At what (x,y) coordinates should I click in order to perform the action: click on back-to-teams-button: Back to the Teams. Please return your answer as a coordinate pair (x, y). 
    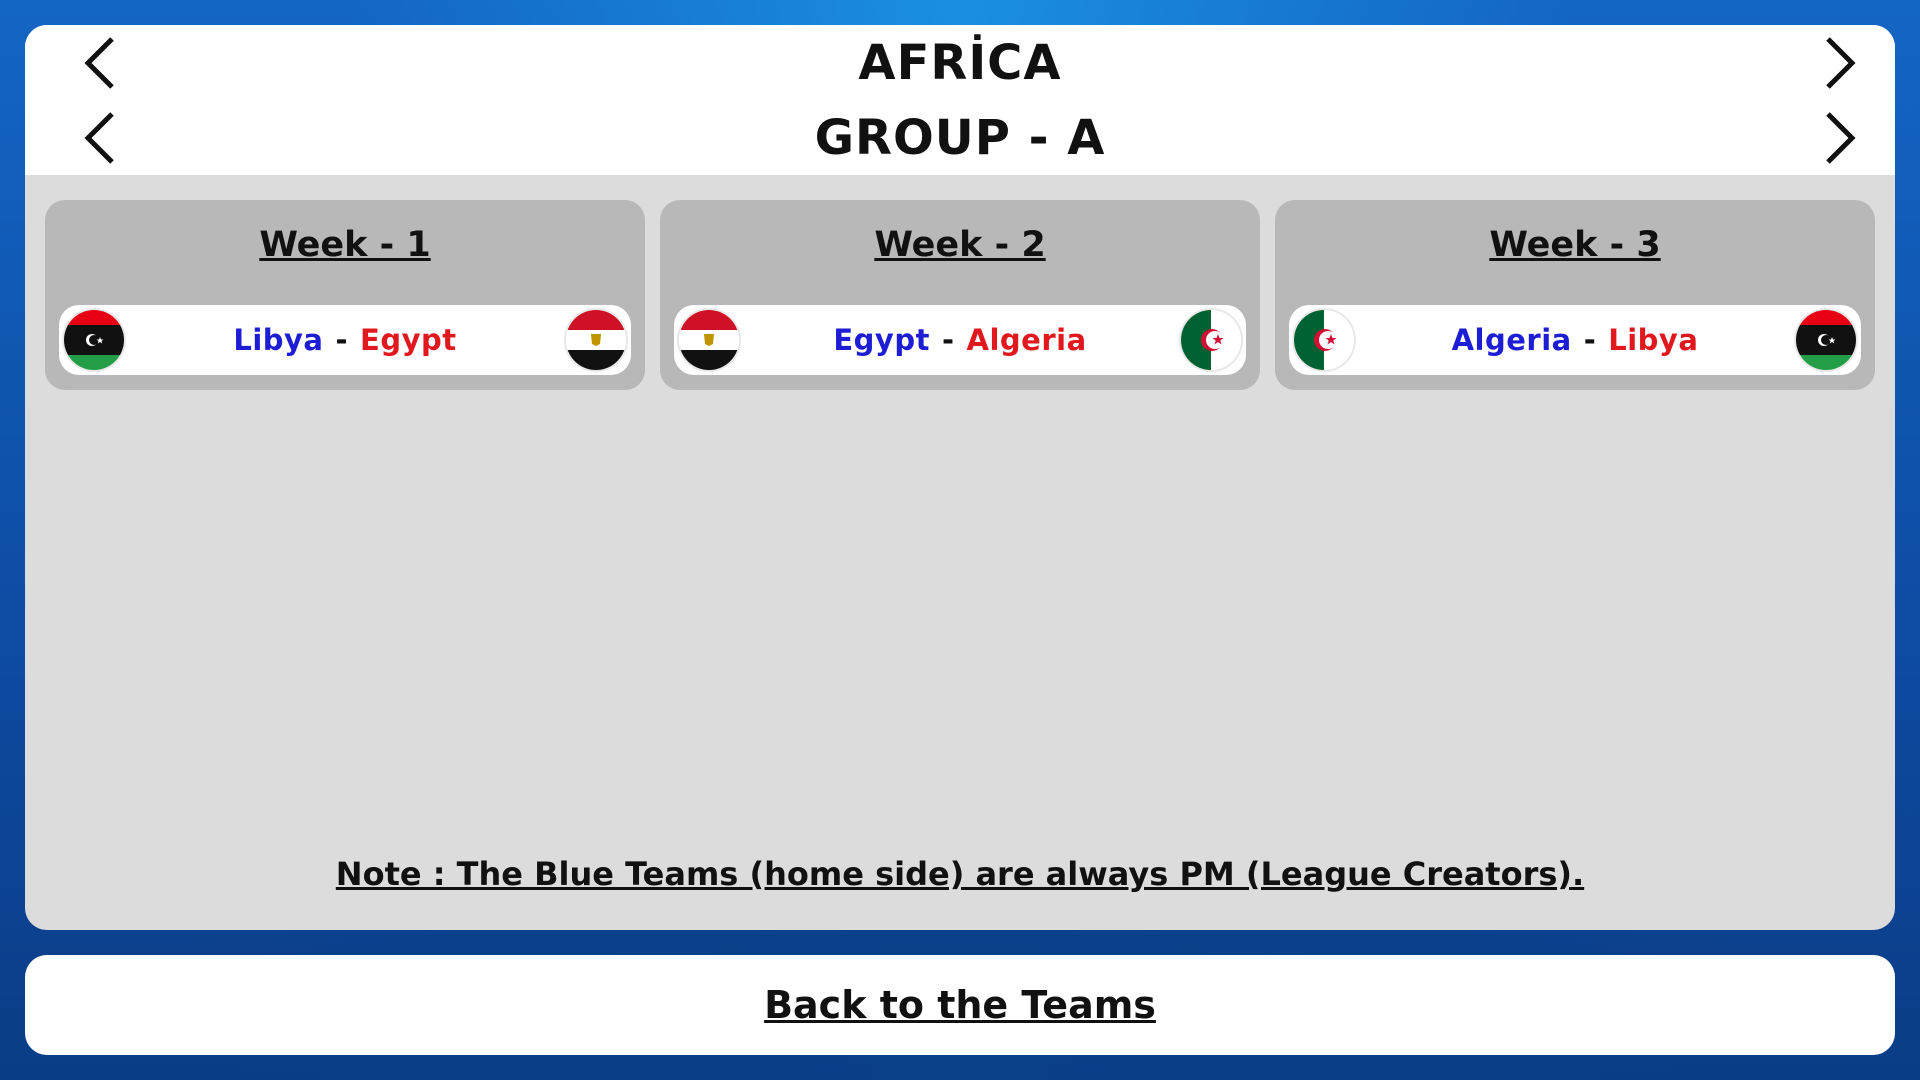
    Looking at the image, I should click on (960, 1005).